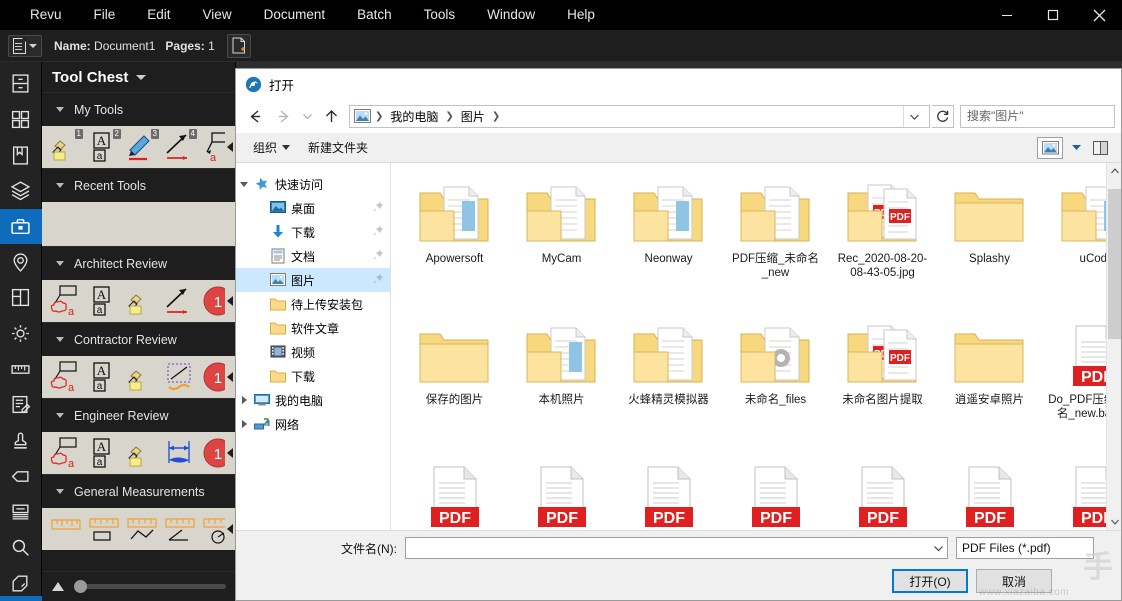 This screenshot has height=601, width=1122. I want to click on slider-thumb, so click(80, 586).